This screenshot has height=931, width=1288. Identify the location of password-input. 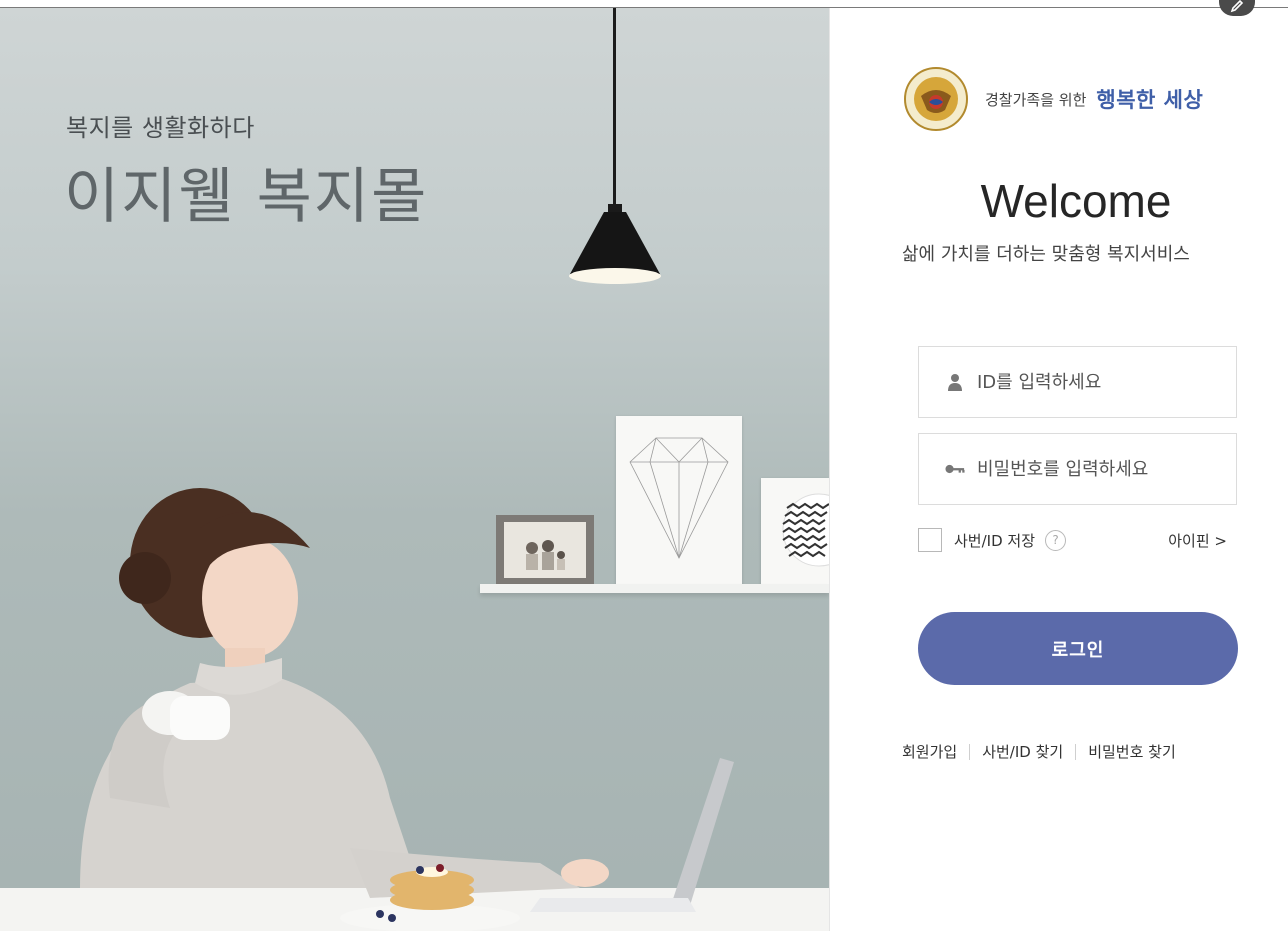
(1102, 469).